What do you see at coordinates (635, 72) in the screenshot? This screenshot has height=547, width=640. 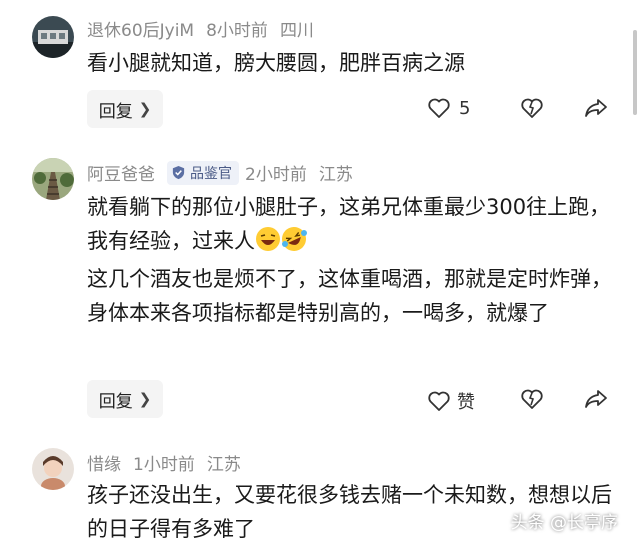 I see `scrollbar` at bounding box center [635, 72].